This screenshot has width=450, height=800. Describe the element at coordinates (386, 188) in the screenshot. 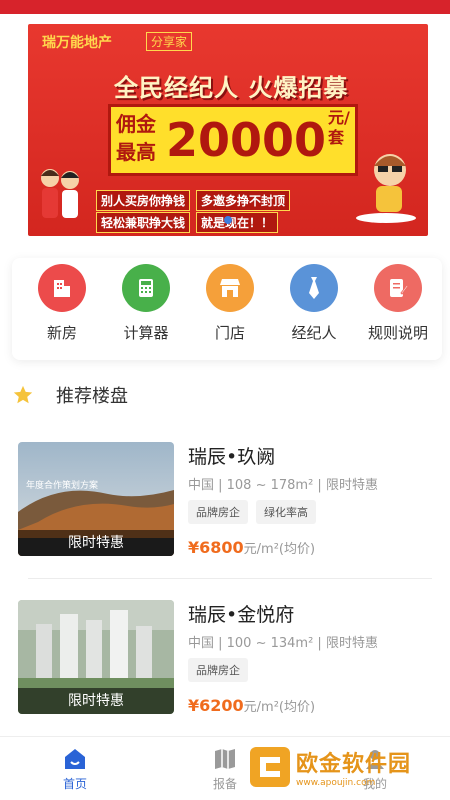

I see `cartoon-man-illustration` at that location.